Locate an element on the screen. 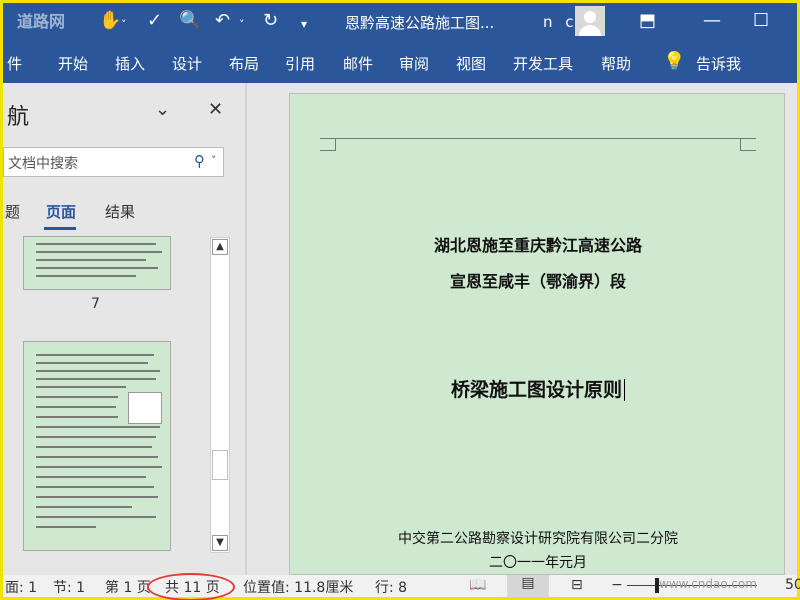 This screenshot has height=600, width=800. nav-scrollbar: ▲ ▼ is located at coordinates (220, 395).